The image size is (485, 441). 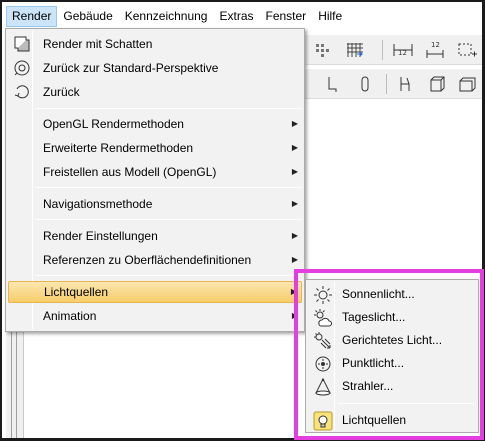 I want to click on dimension-icon: 12, so click(x=403, y=50).